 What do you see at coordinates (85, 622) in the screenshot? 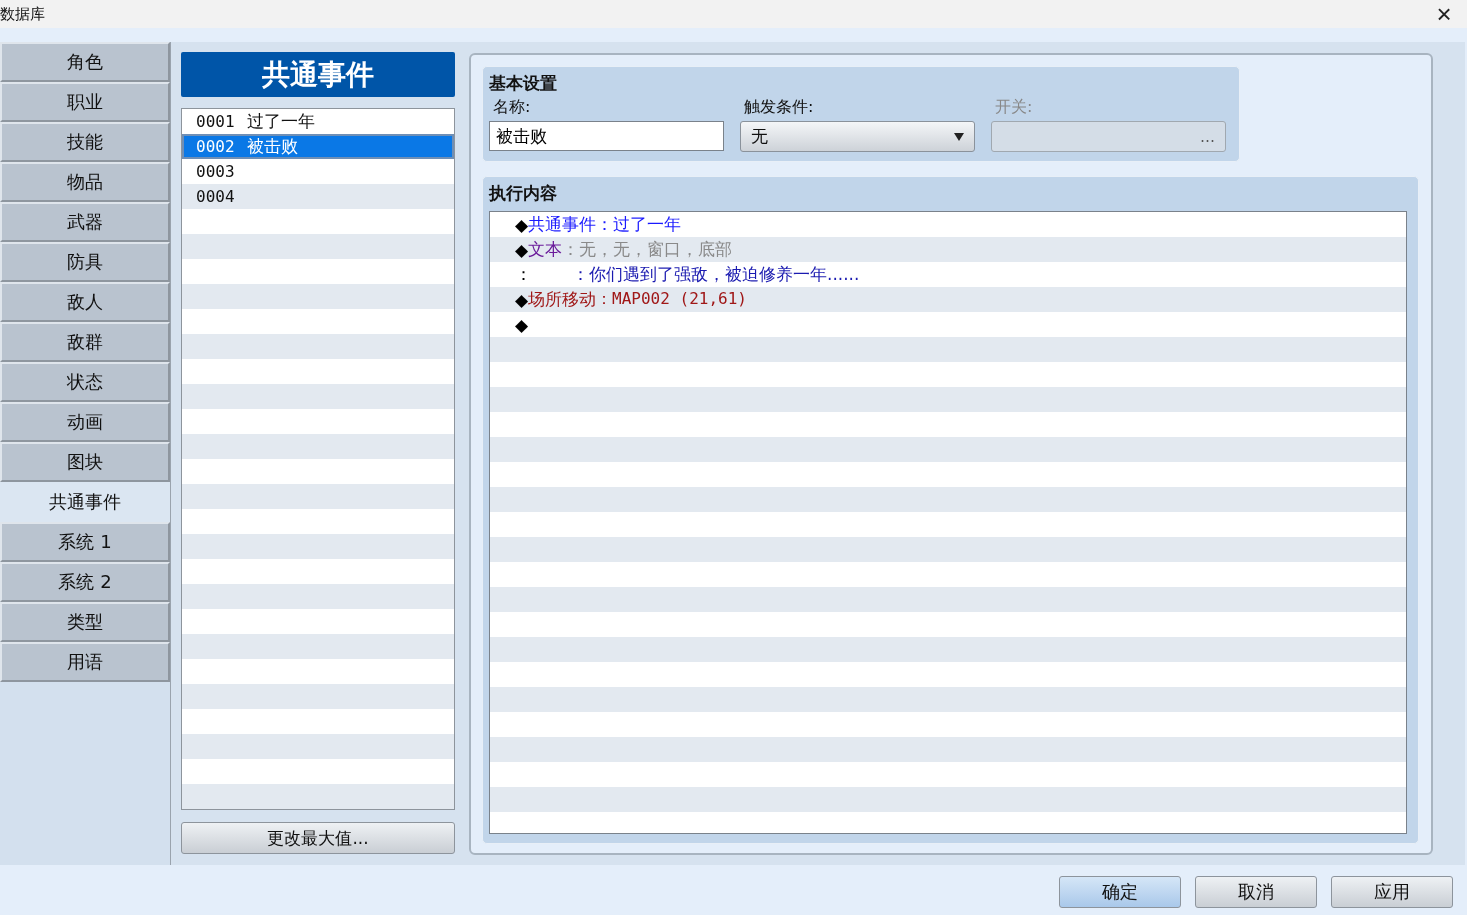
I see `sidebar-tab: 类型` at bounding box center [85, 622].